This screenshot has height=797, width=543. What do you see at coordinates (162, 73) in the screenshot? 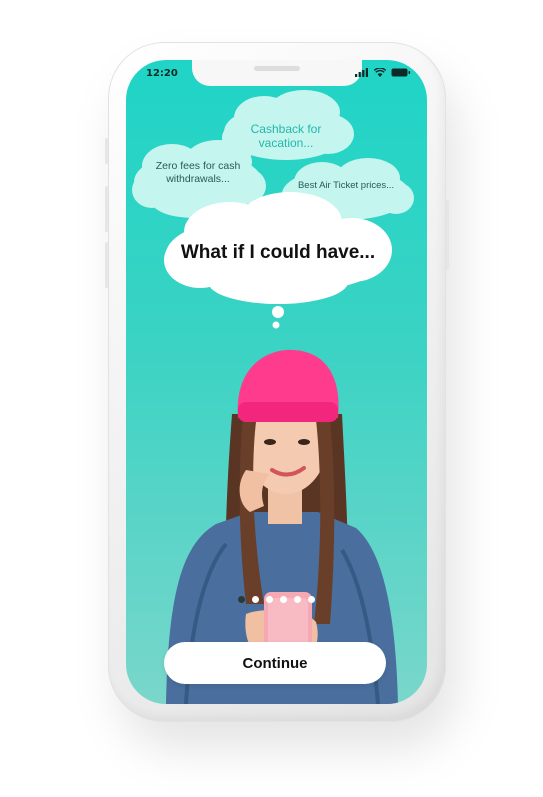
I see `status-time: 12:20` at bounding box center [162, 73].